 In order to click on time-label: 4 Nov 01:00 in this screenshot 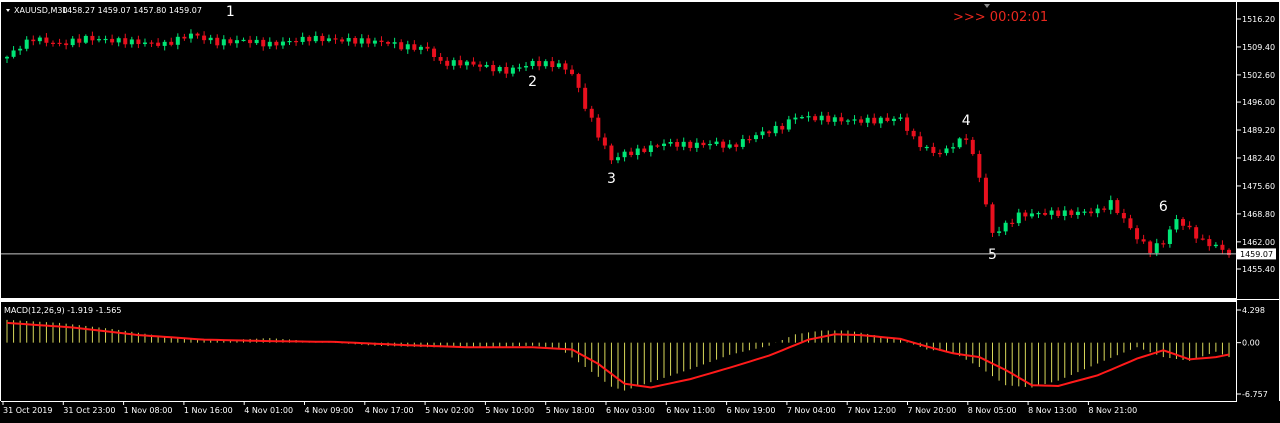, I will do `click(268, 410)`.